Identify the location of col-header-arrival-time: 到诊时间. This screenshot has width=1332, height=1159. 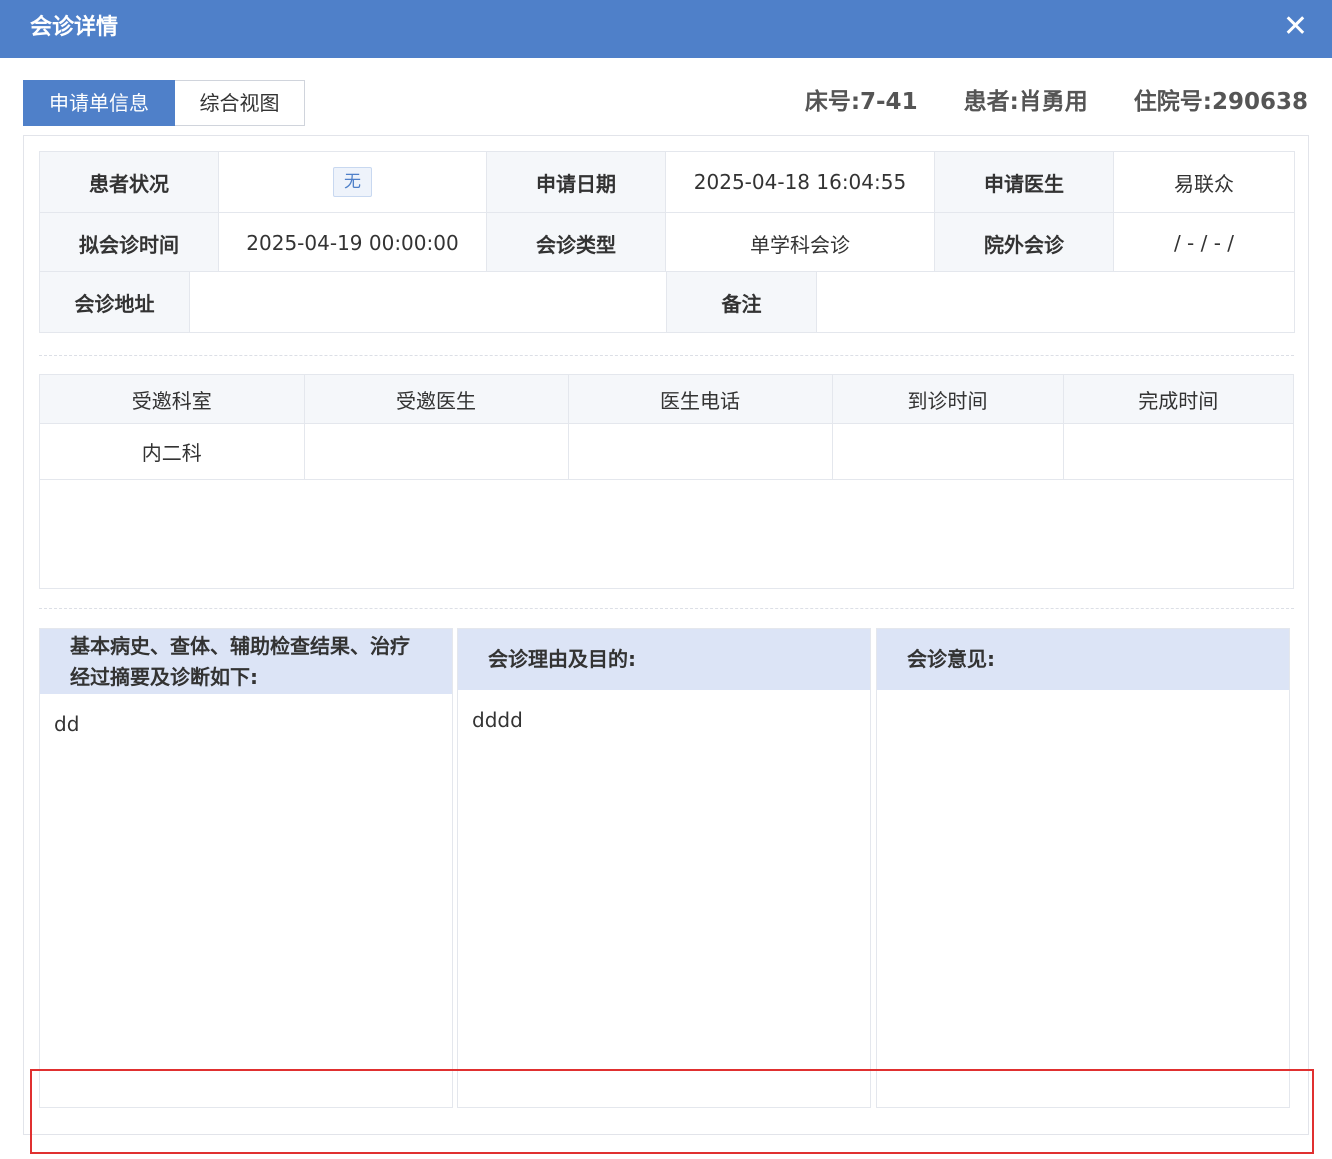
(948, 399).